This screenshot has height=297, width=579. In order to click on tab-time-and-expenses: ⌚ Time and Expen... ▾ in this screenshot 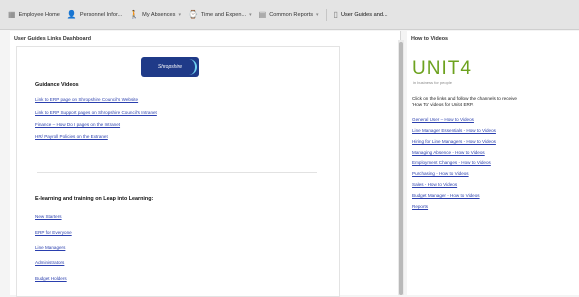, I will do `click(219, 14)`.